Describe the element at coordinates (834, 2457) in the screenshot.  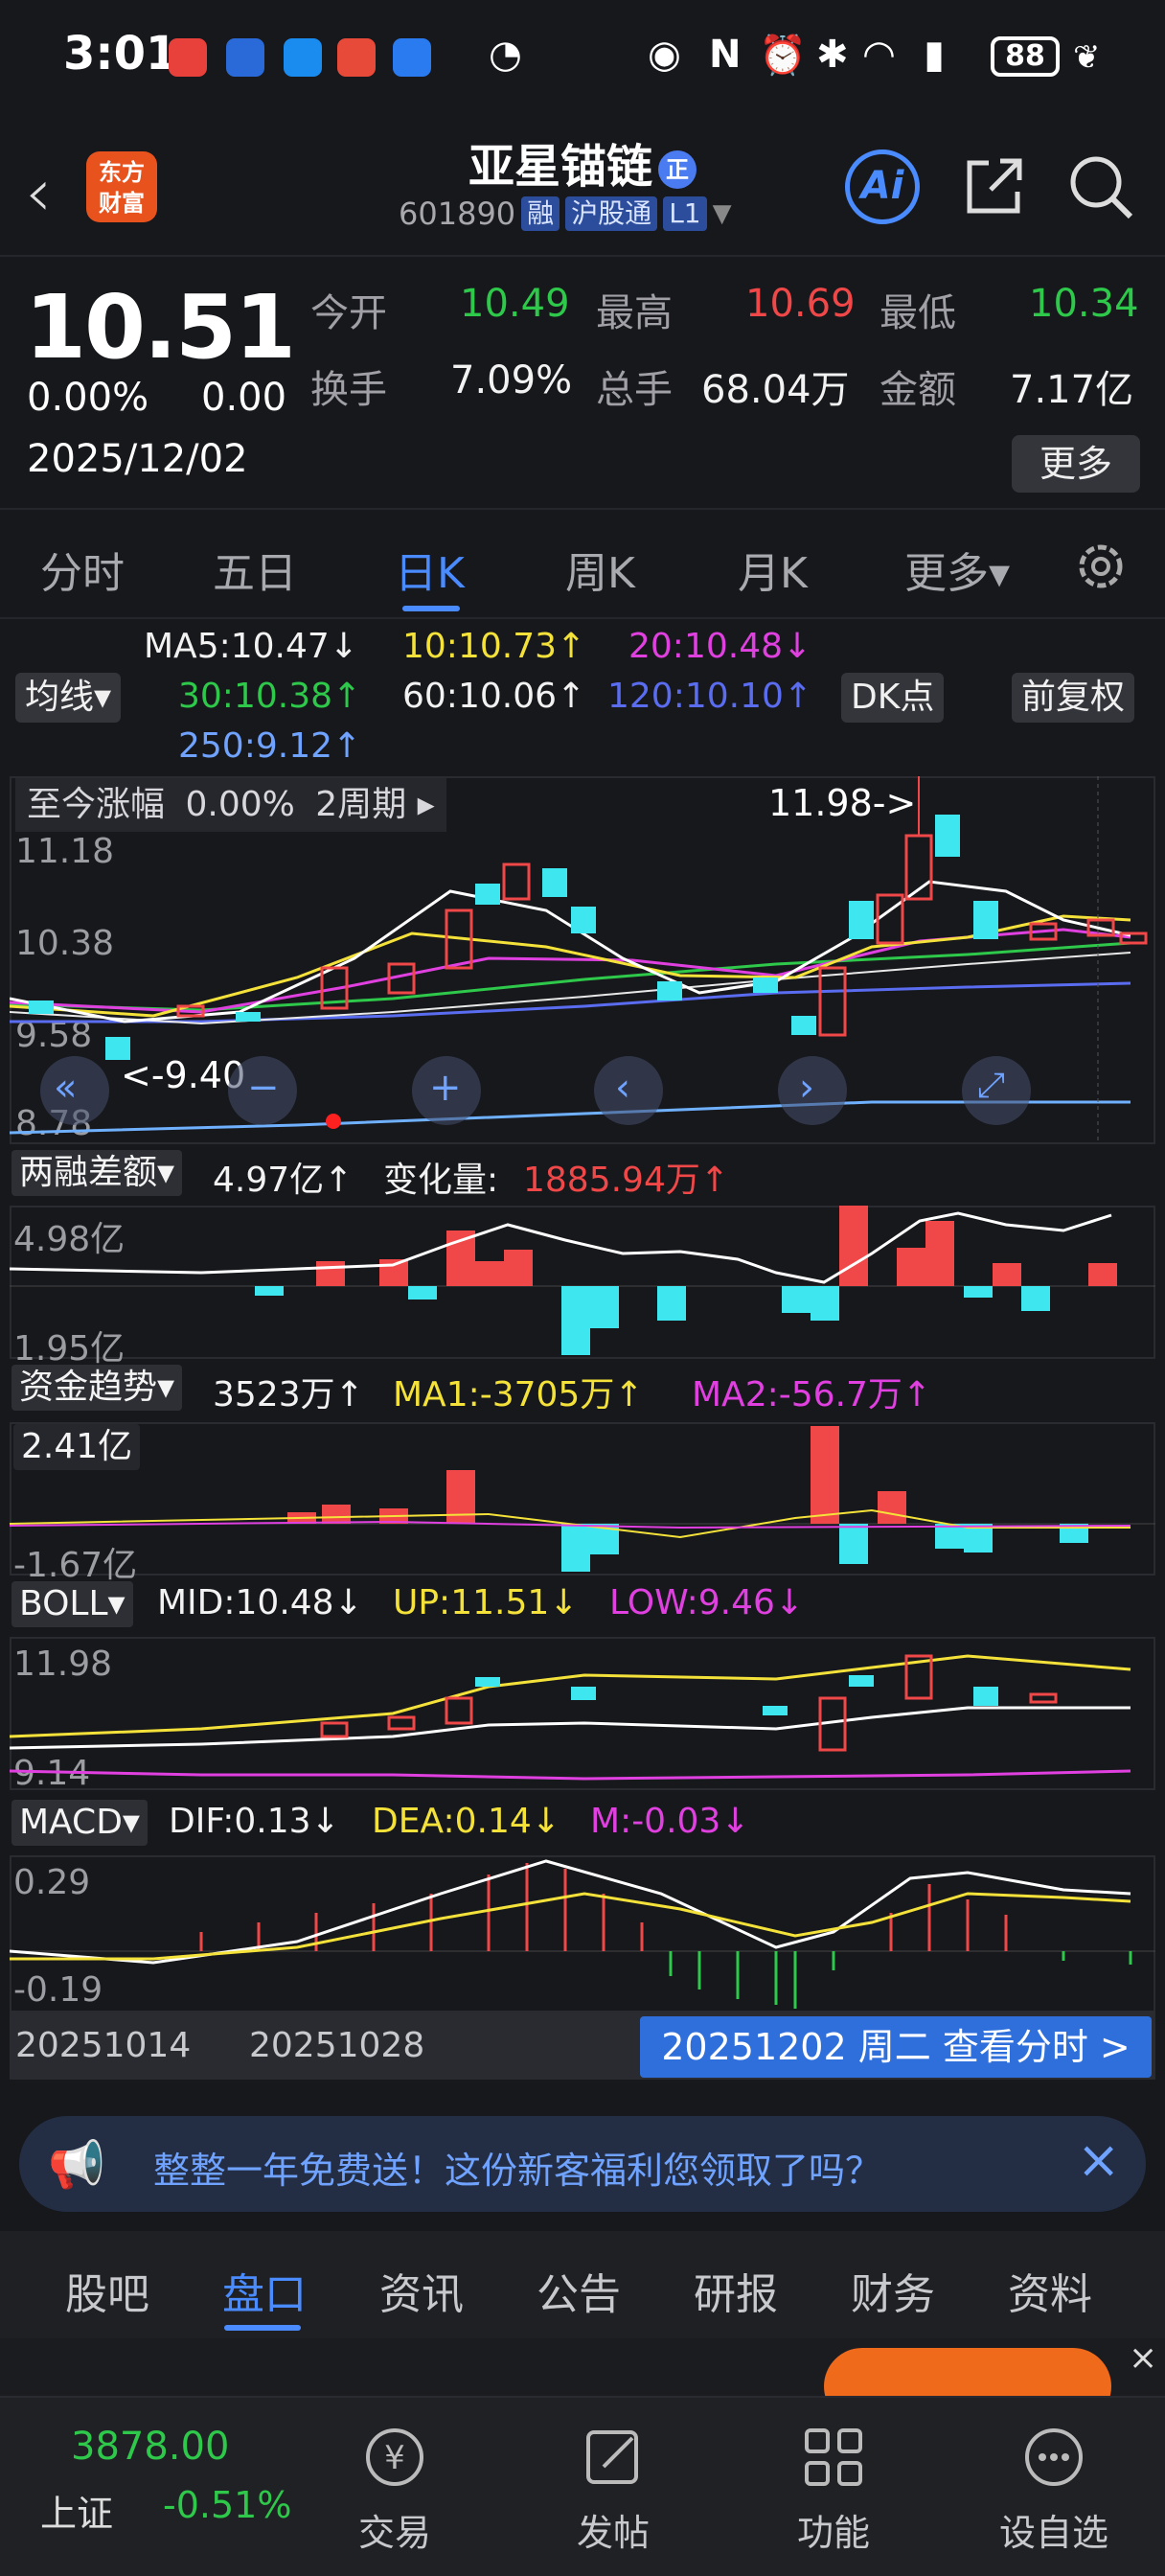
I see `functions-icon` at that location.